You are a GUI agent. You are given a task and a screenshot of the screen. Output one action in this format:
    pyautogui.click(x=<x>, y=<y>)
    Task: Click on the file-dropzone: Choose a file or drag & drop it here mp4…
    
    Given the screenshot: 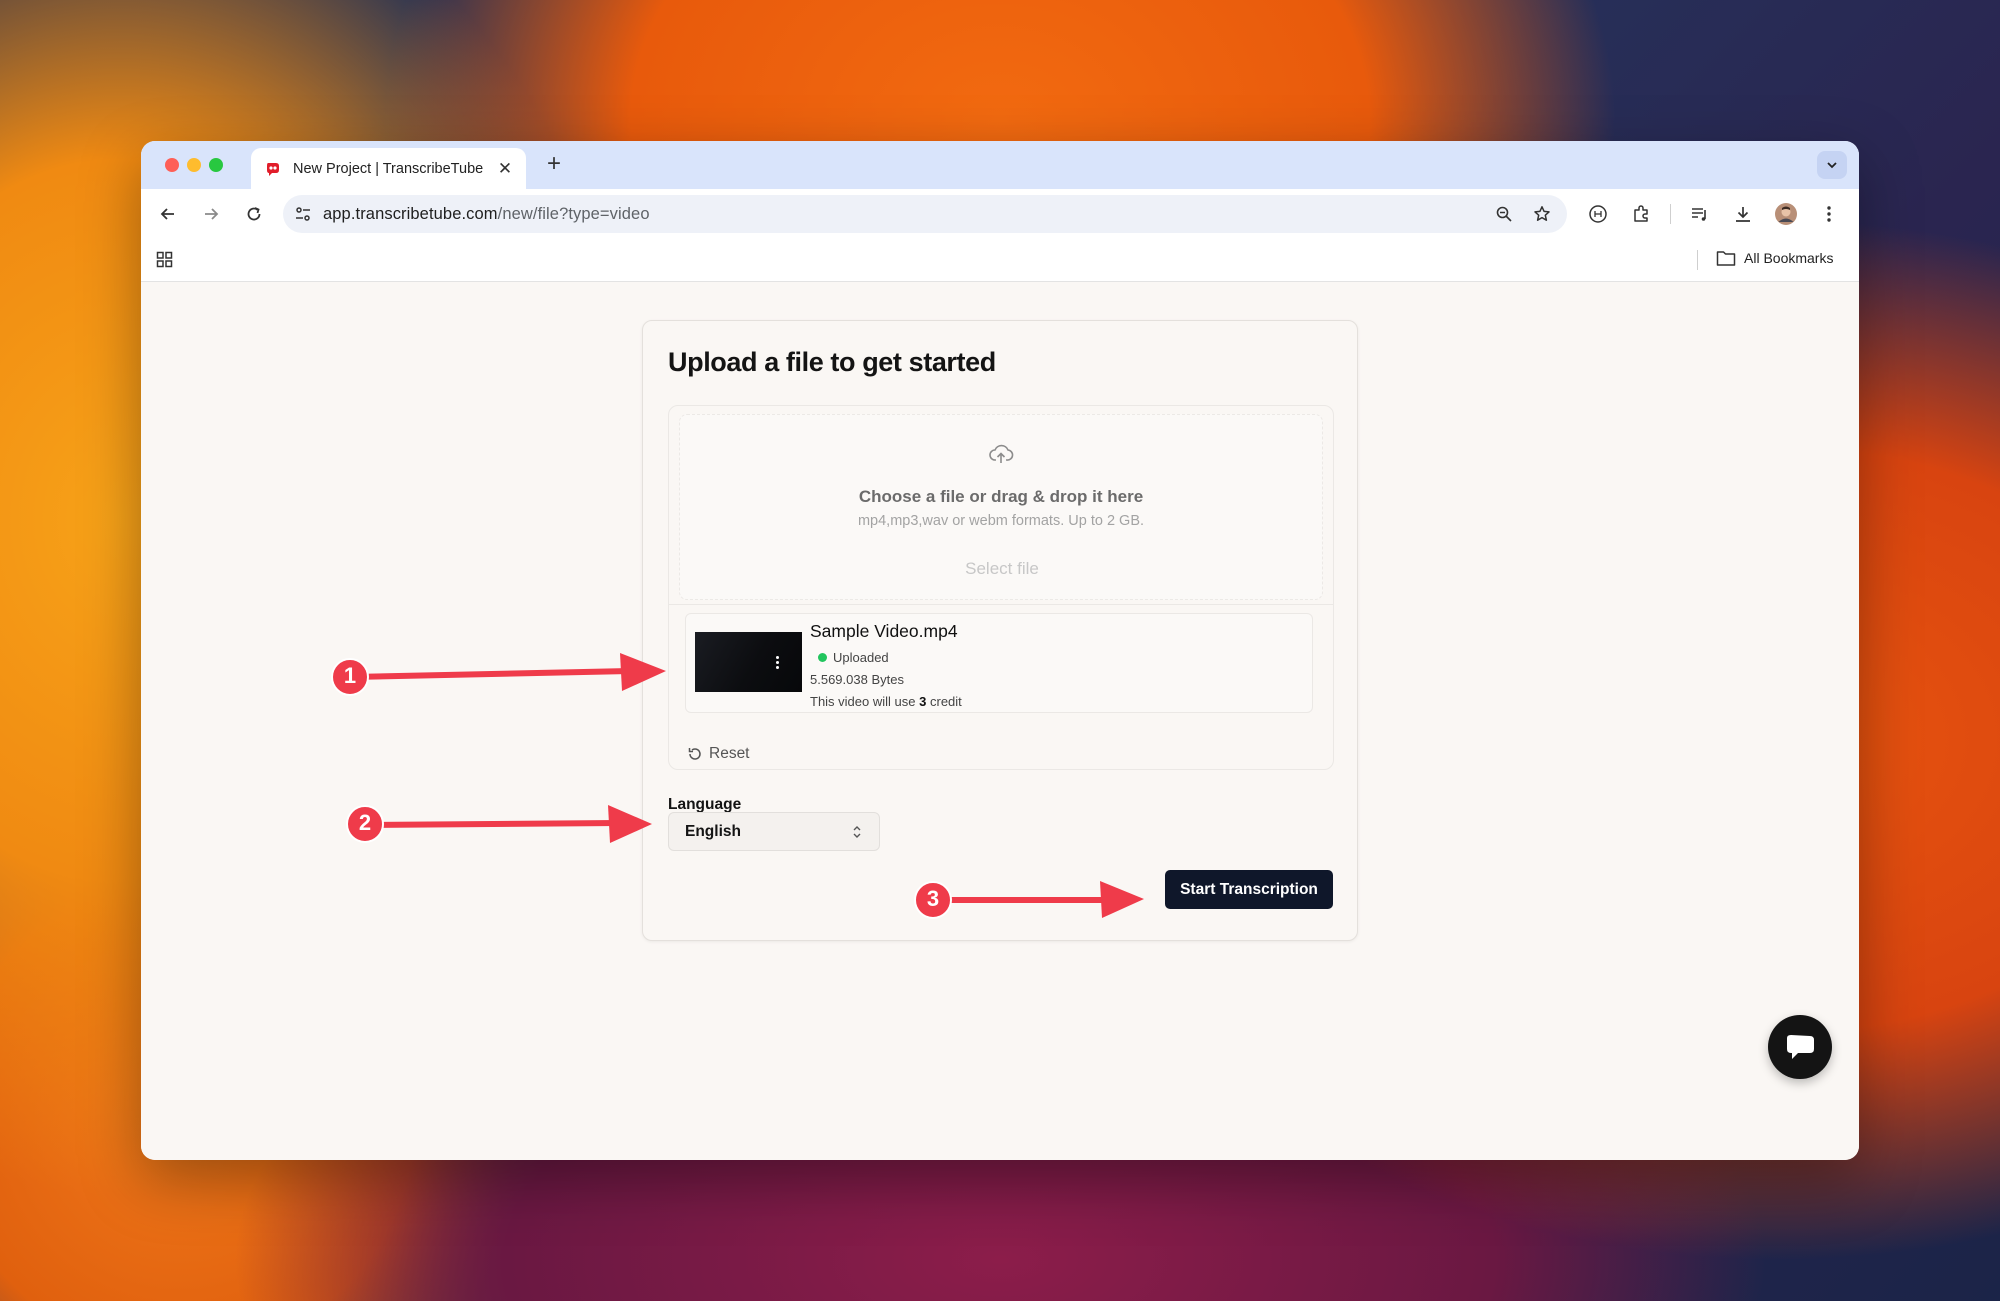 What is the action you would take?
    pyautogui.click(x=1001, y=507)
    